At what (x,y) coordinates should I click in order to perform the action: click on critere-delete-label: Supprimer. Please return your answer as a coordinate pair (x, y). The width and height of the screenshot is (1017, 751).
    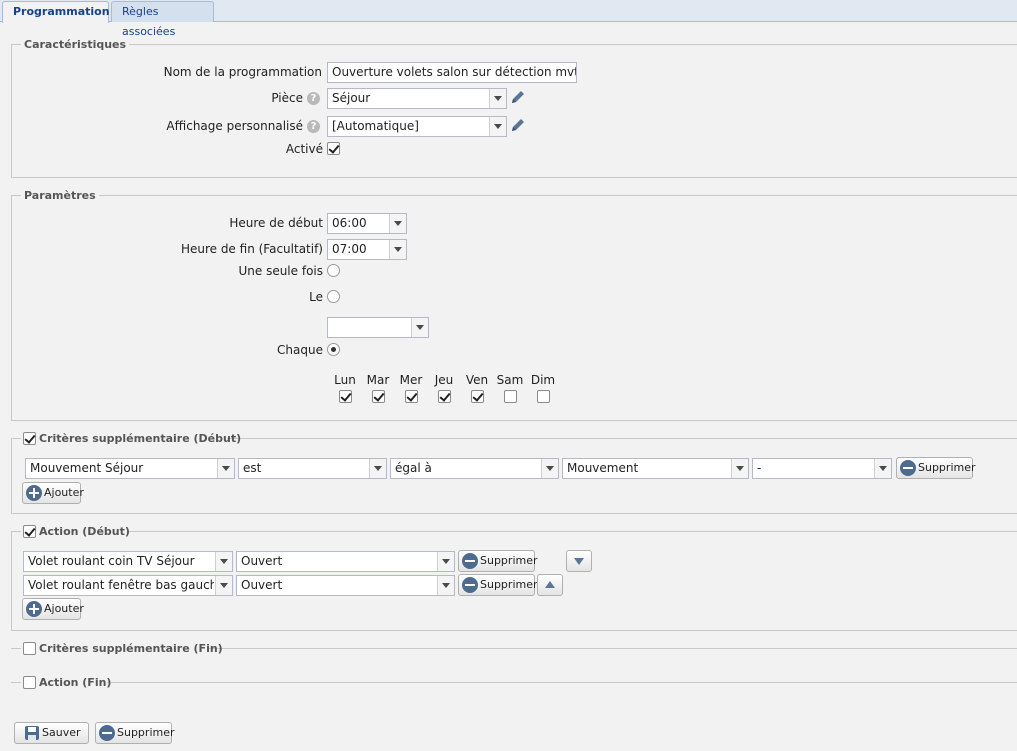
    Looking at the image, I should click on (947, 467).